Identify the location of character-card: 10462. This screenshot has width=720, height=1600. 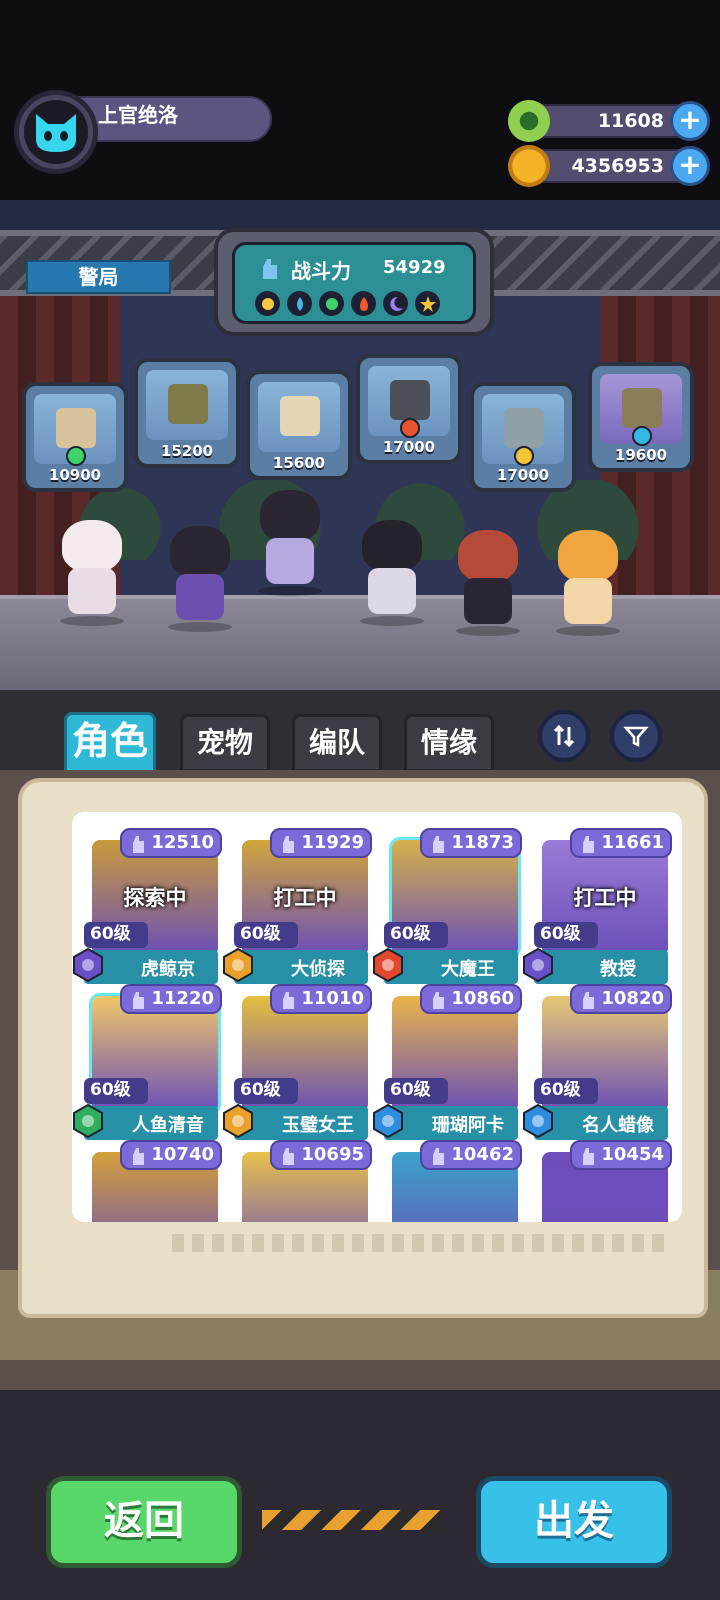
(451, 1178).